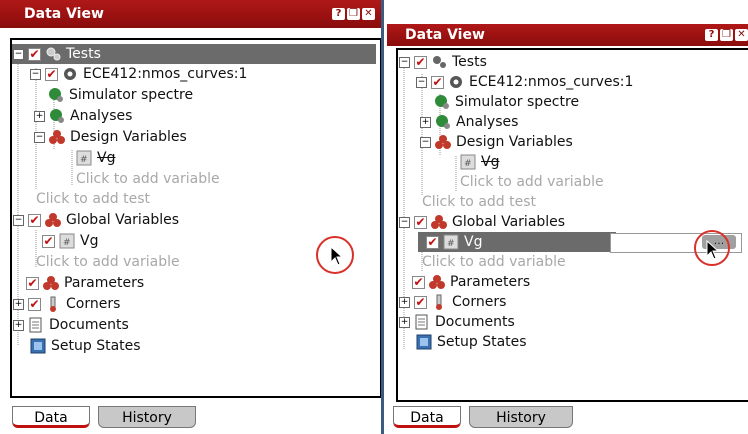 This screenshot has height=434, width=748. What do you see at coordinates (443, 122) in the screenshot?
I see `analyses-icon` at bounding box center [443, 122].